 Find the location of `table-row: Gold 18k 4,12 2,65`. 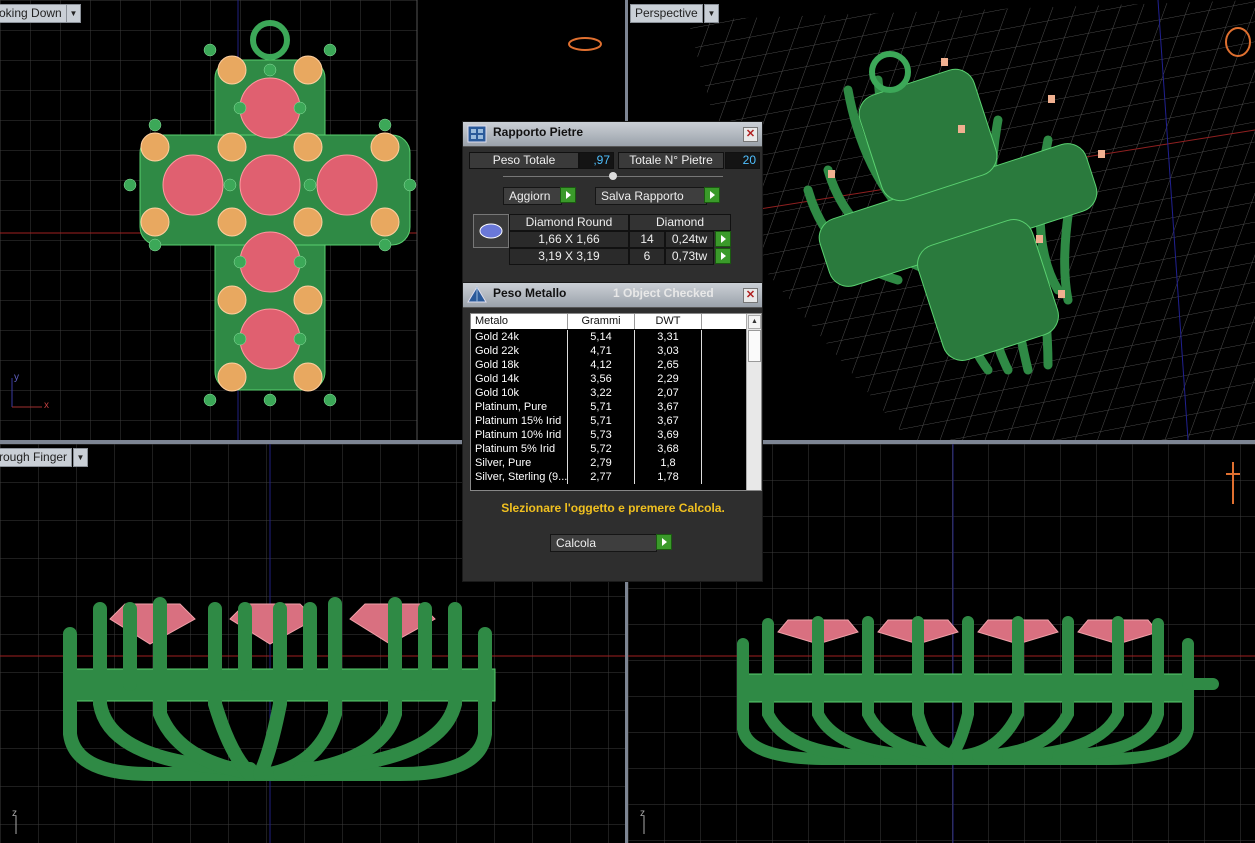

table-row: Gold 18k 4,12 2,65 is located at coordinates (608, 365).